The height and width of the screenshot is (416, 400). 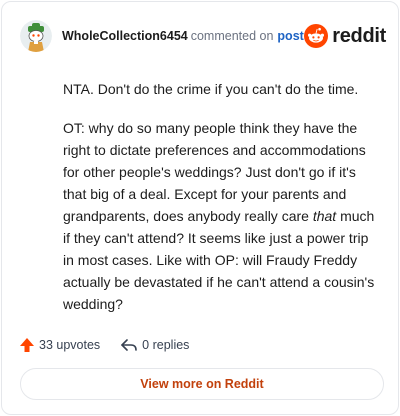 I want to click on reddit-wordmark: reddit, so click(x=359, y=35).